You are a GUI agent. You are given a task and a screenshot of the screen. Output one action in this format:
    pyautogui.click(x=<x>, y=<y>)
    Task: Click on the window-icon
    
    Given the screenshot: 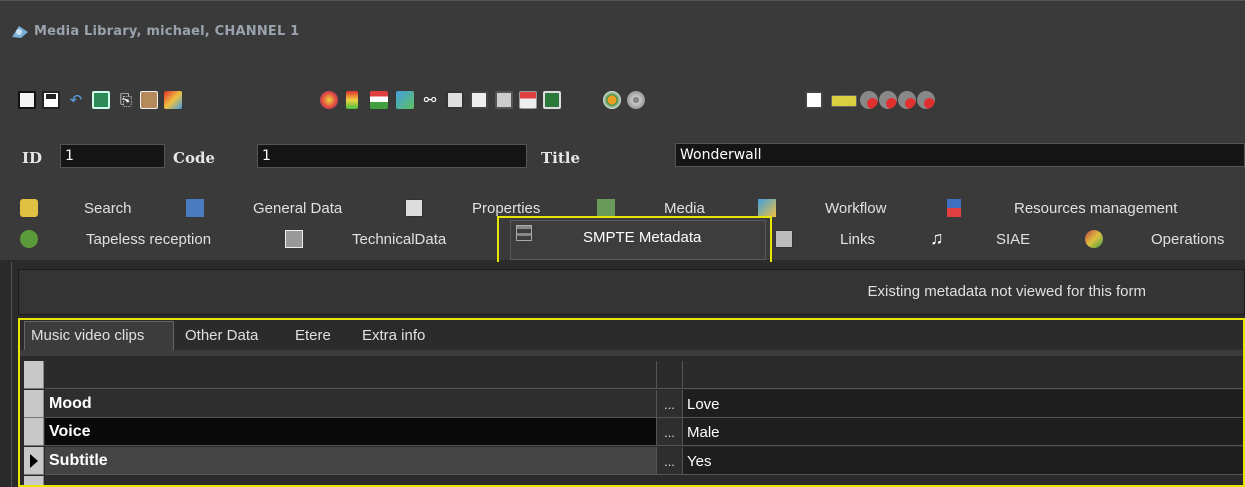 What is the action you would take?
    pyautogui.click(x=528, y=100)
    